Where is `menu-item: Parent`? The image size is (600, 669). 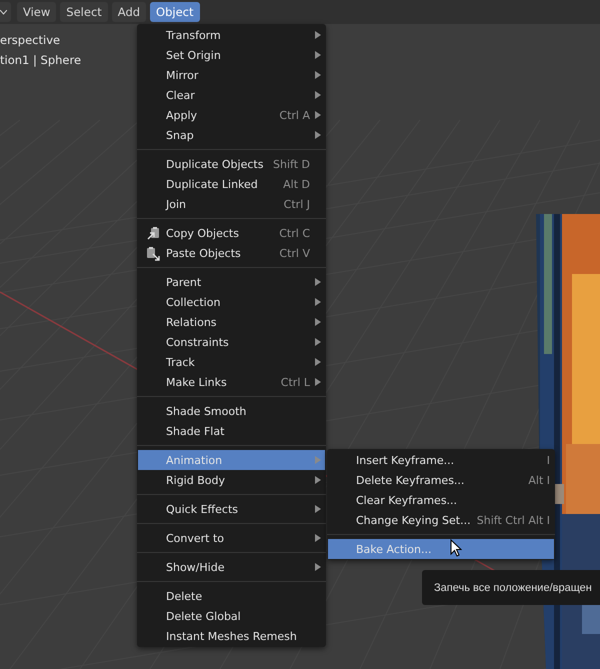 menu-item: Parent is located at coordinates (231, 282).